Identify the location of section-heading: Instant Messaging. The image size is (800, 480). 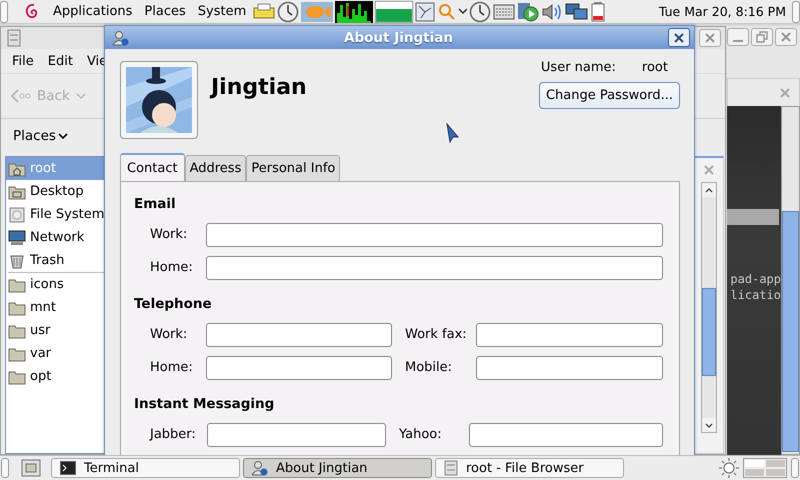
(205, 404).